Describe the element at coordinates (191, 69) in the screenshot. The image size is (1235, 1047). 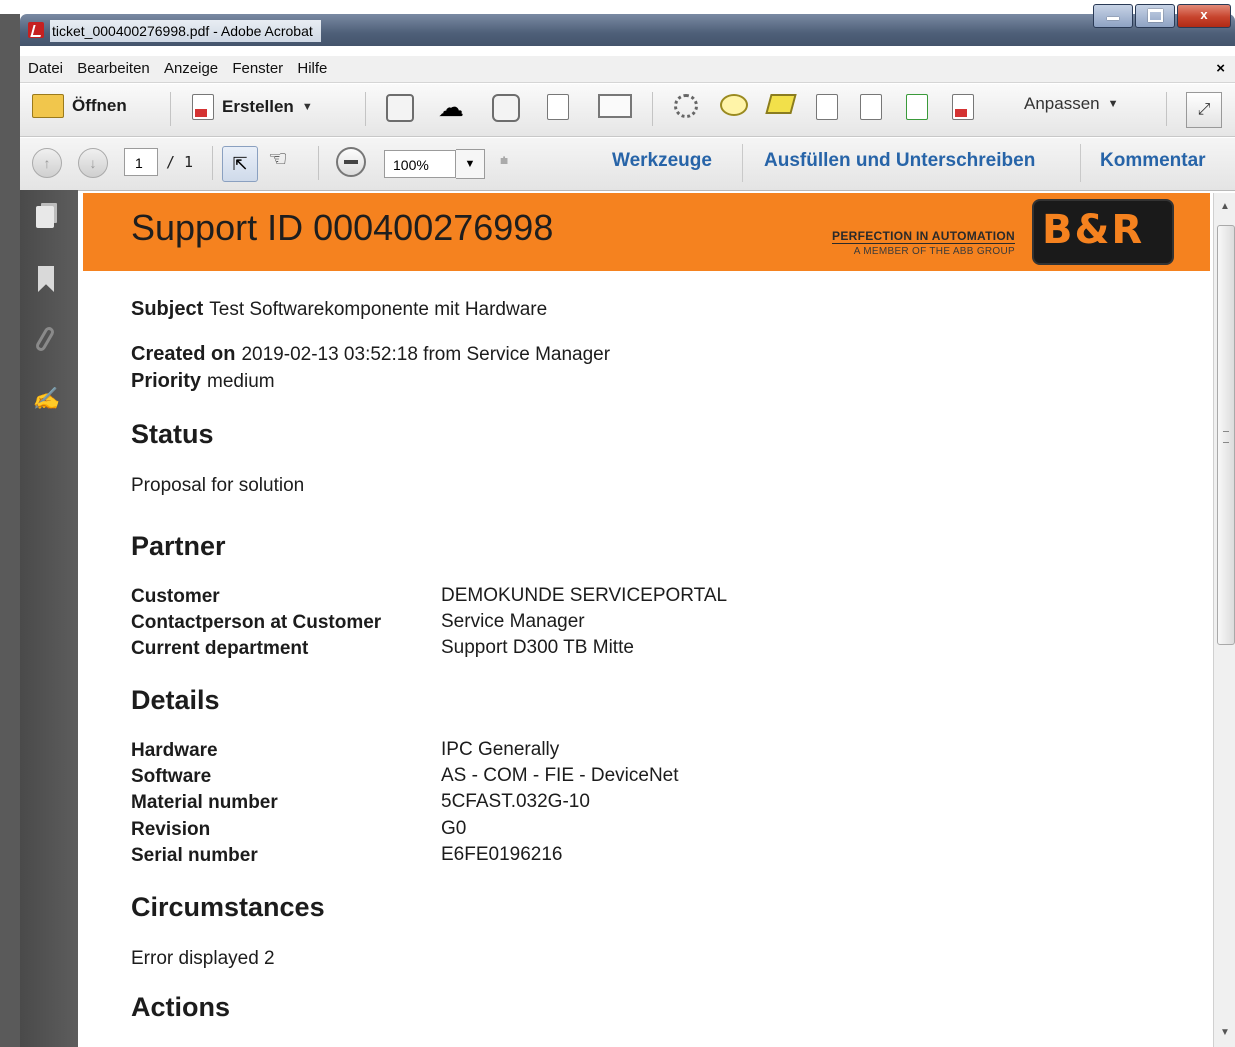
I see `menu-anzeige: Anzeige` at that location.